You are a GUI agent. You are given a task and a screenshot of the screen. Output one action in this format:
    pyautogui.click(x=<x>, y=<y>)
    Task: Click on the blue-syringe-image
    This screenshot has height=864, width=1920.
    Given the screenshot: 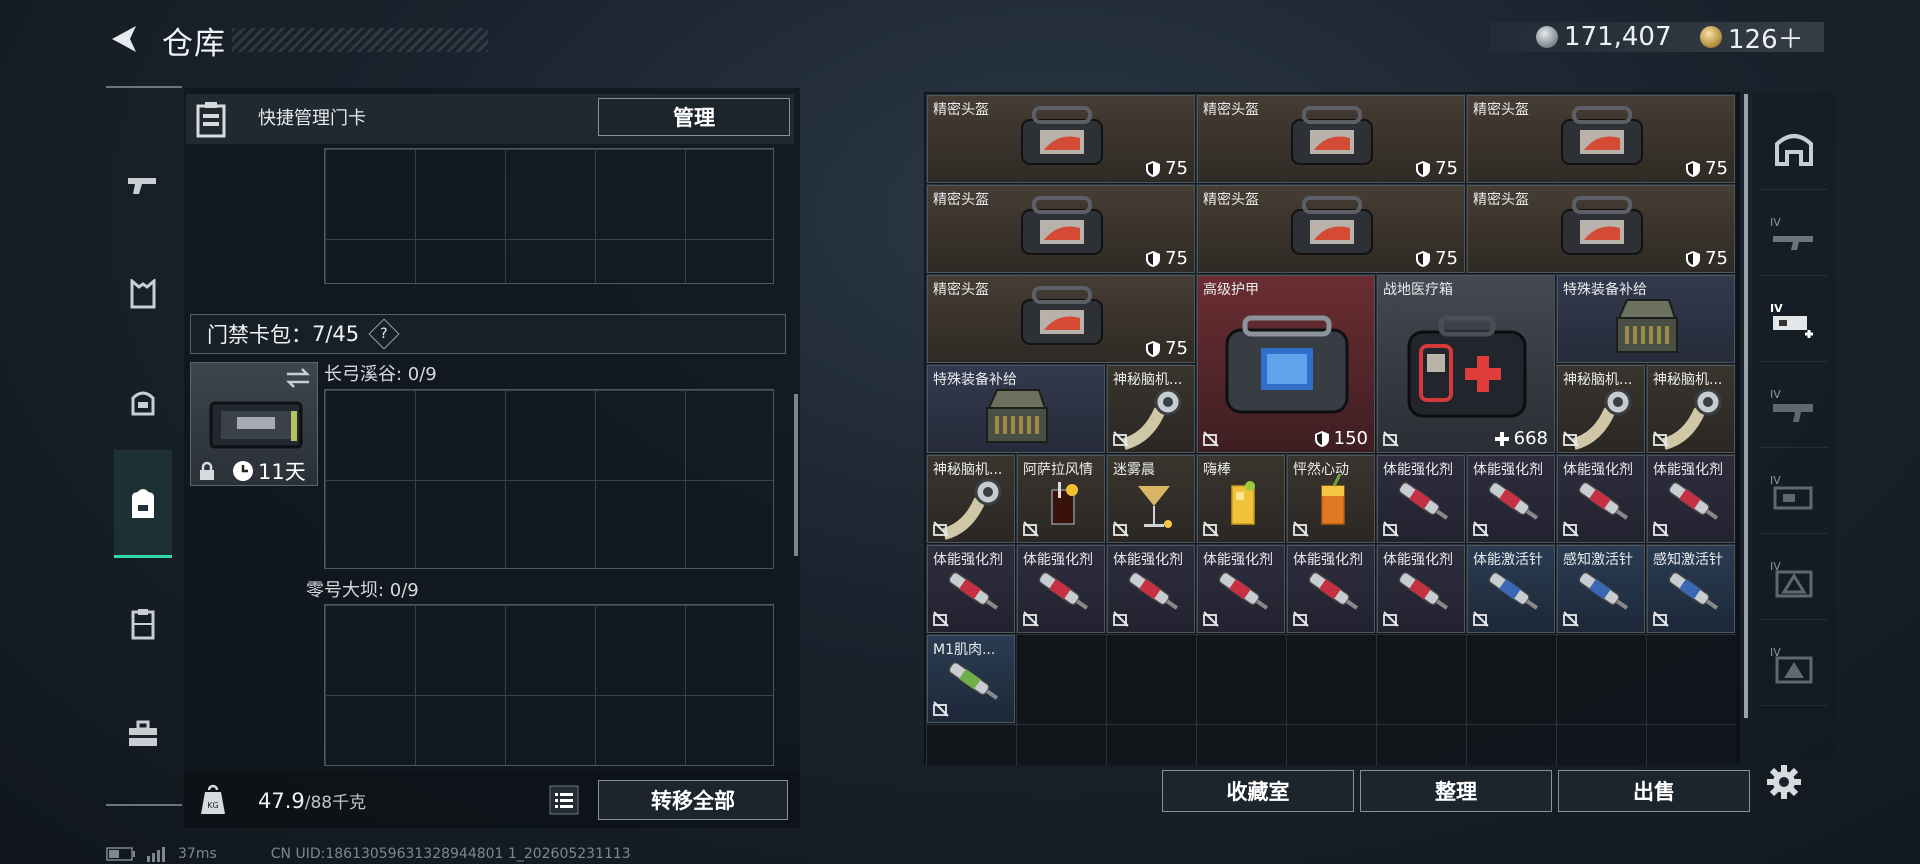 What is the action you would take?
    pyautogui.click(x=1513, y=590)
    